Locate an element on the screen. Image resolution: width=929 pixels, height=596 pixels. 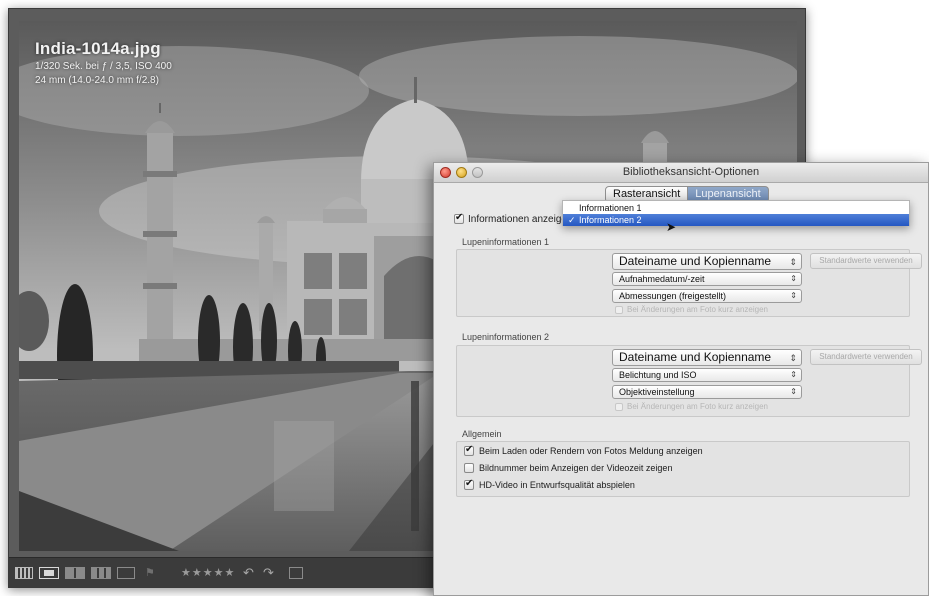
select-value: Aufnahmedatum/-zeit is located at coordinates (662, 279).